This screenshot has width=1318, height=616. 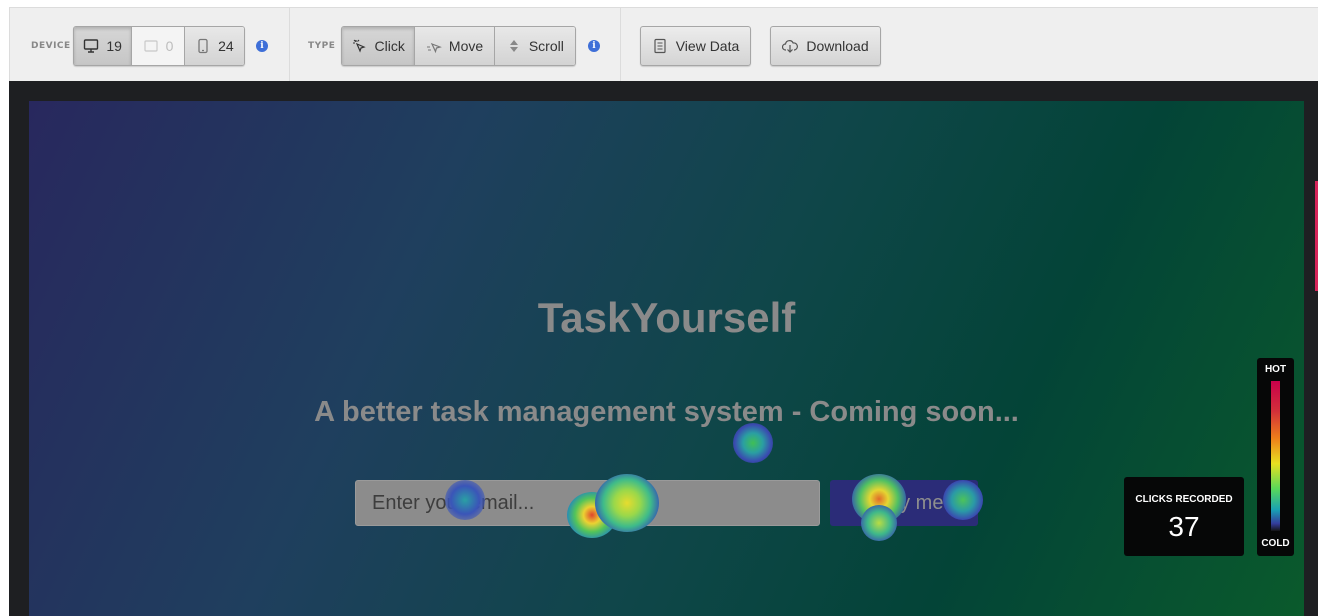 I want to click on clicks-recorded-panel: CLICKS RECORDED 37, so click(x=1184, y=516).